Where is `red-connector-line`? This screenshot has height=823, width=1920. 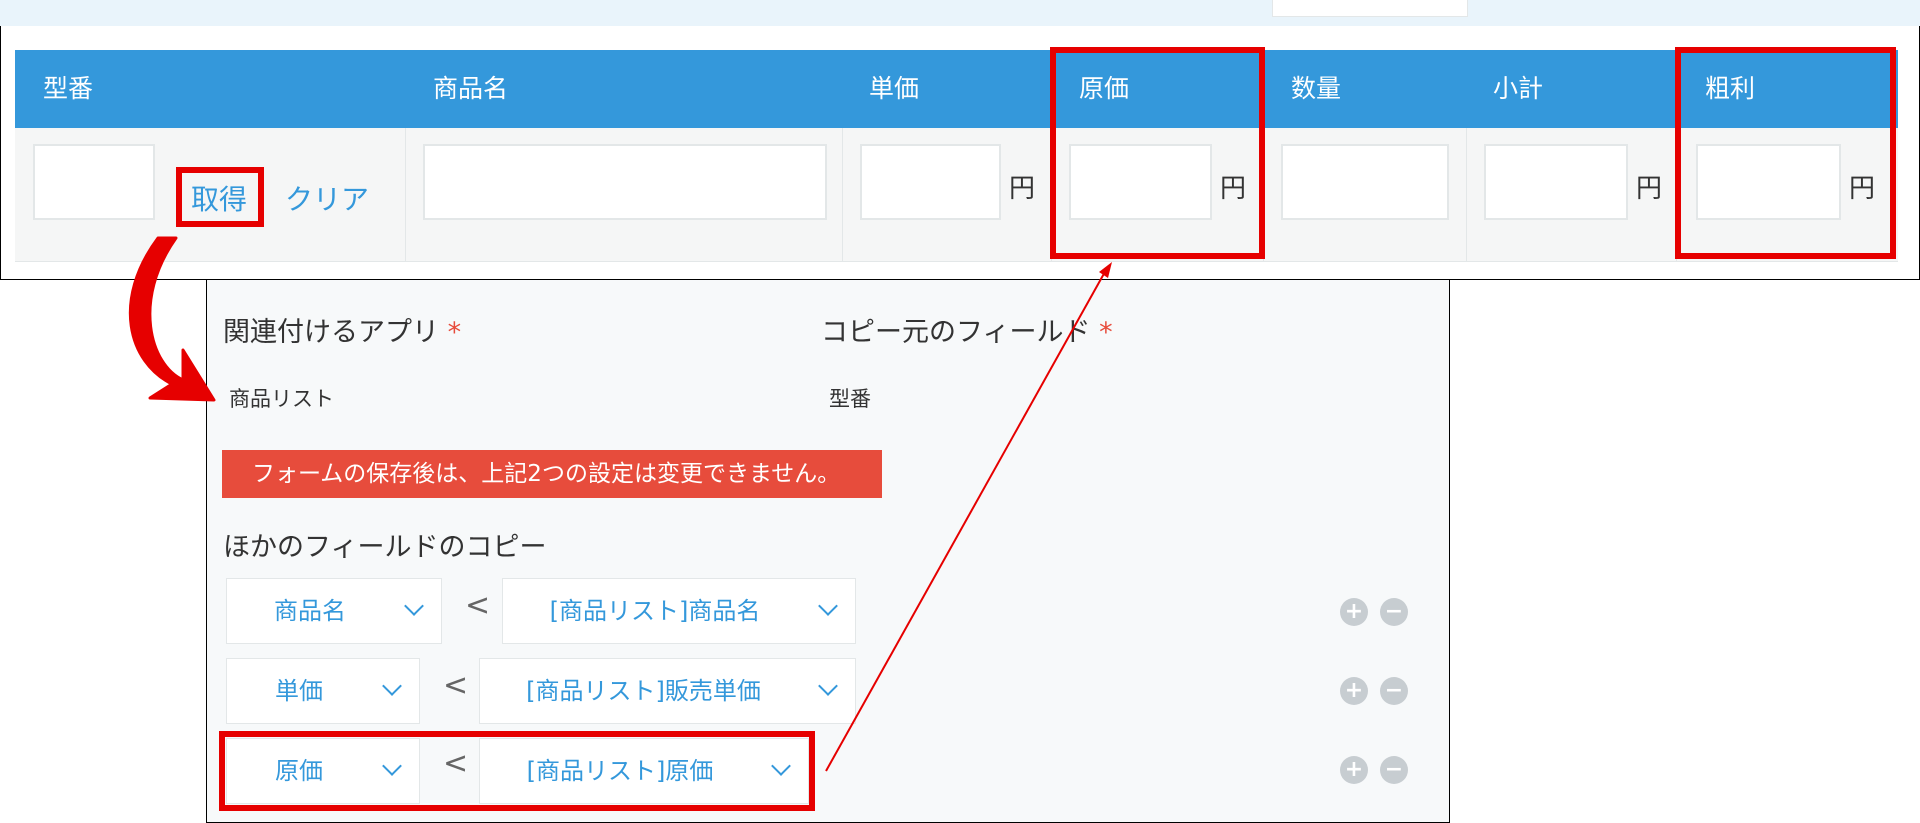
red-connector-line is located at coordinates (966, 520).